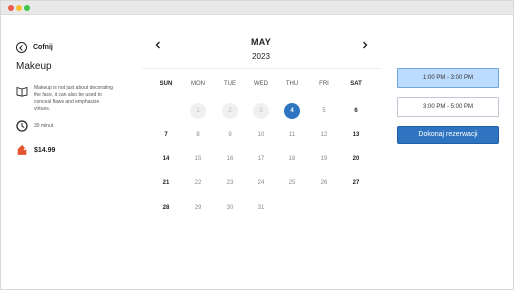 The height and width of the screenshot is (290, 514). I want to click on weekday-label: TUE, so click(230, 84).